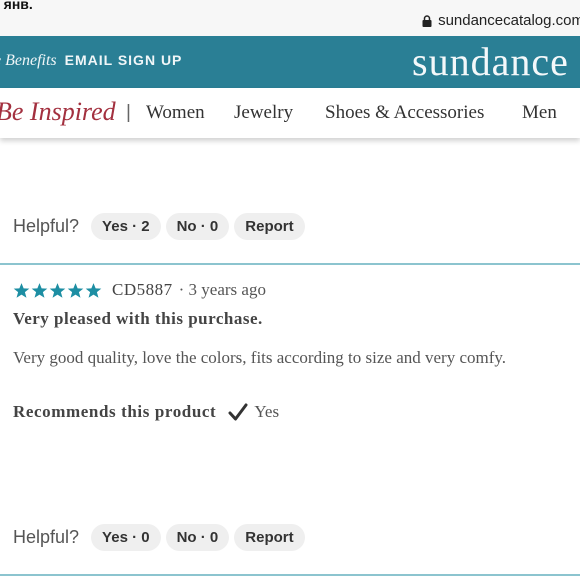 This screenshot has height=580, width=580. Describe the element at coordinates (58, 112) in the screenshot. I see `nav-be-inspired: Be Inspired` at that location.